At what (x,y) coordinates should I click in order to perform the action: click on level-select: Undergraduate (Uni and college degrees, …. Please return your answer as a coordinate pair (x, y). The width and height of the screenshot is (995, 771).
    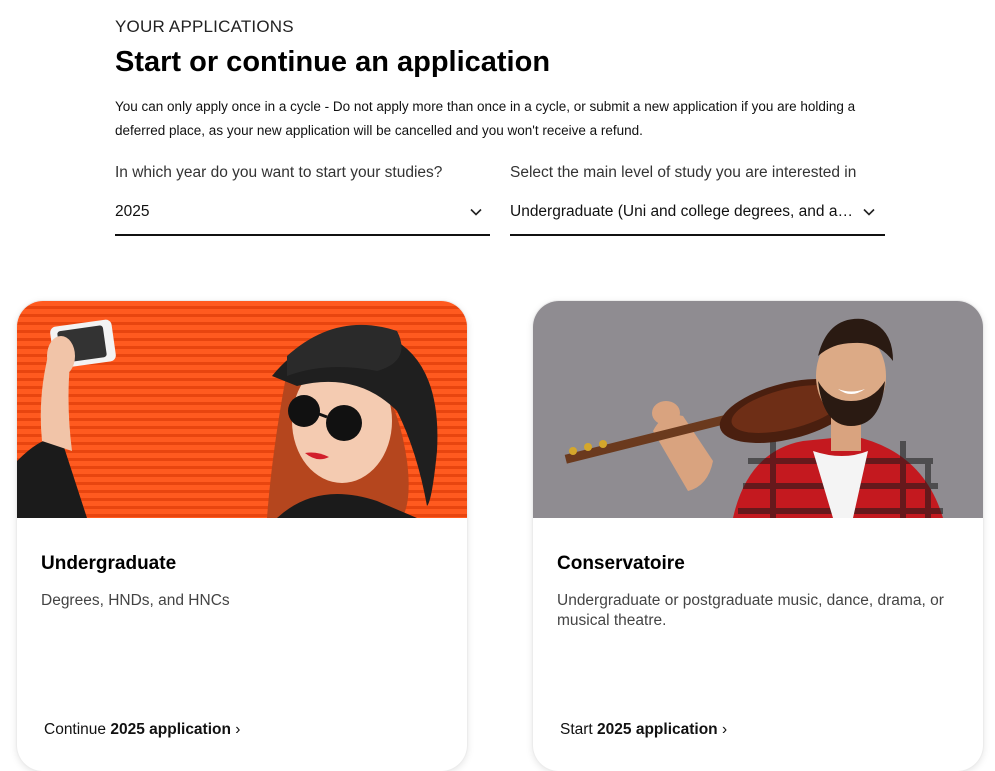
    Looking at the image, I should click on (697, 217).